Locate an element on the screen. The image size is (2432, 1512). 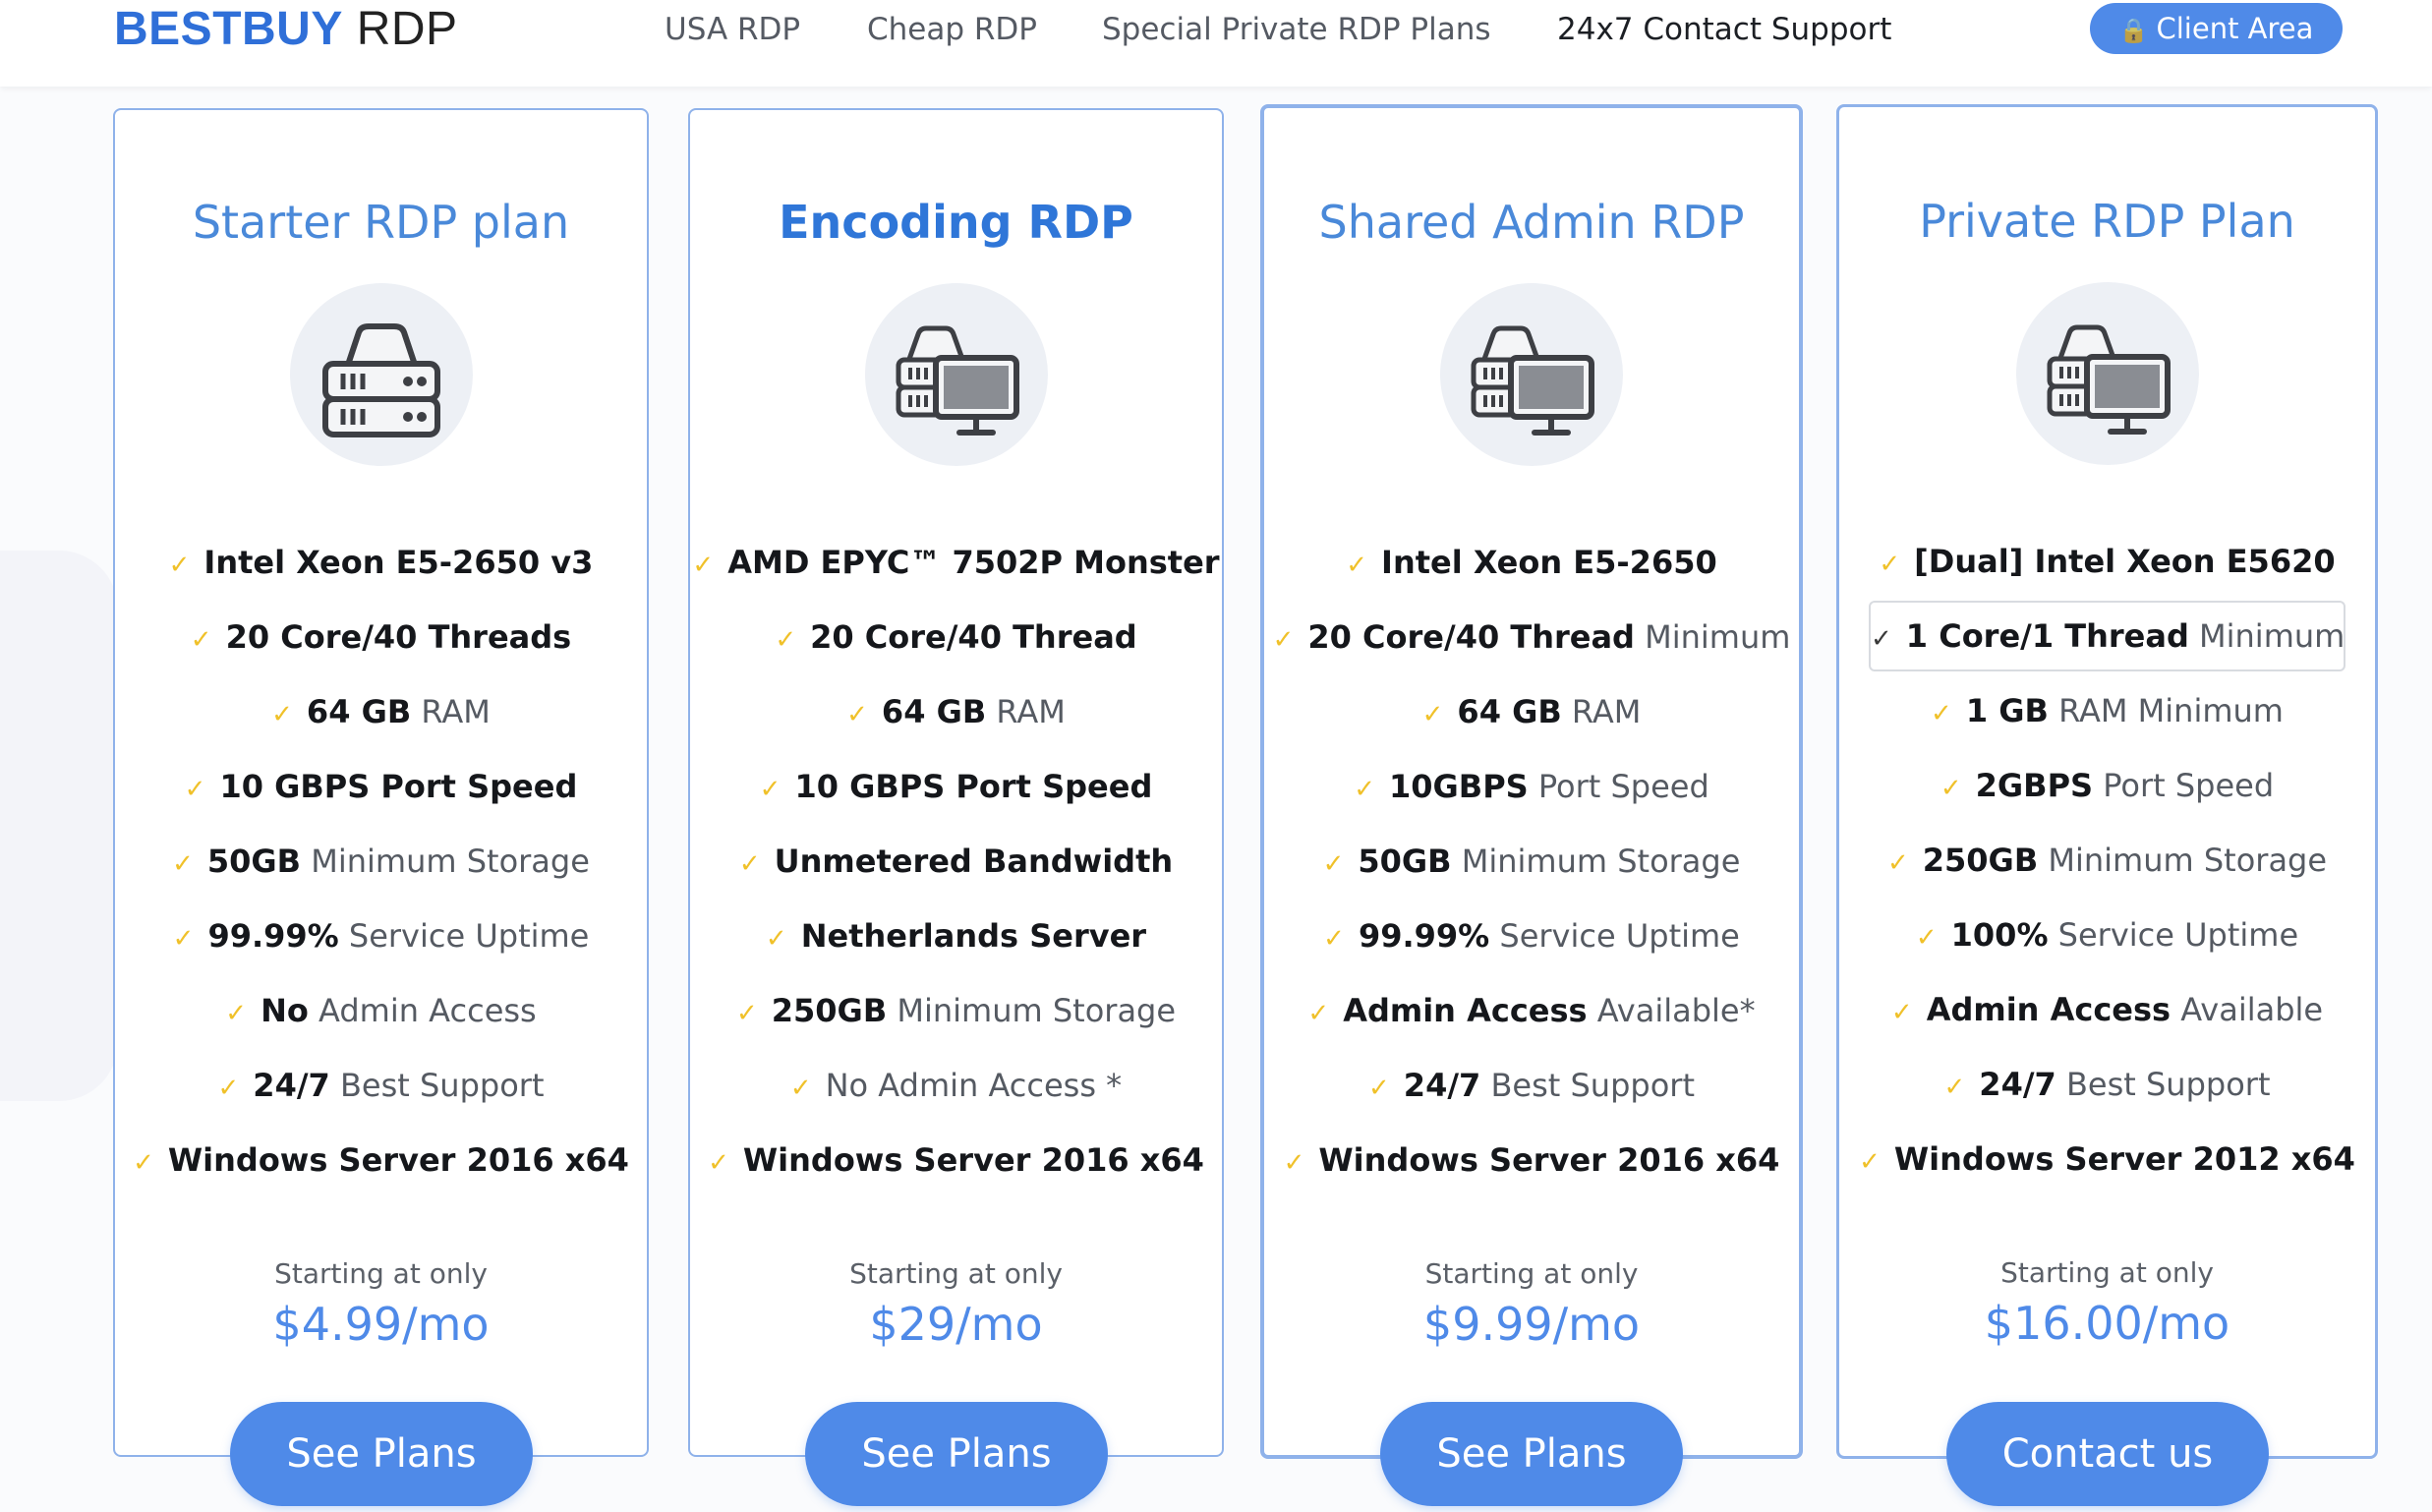
feature-bold: 250GB is located at coordinates (1980, 860).